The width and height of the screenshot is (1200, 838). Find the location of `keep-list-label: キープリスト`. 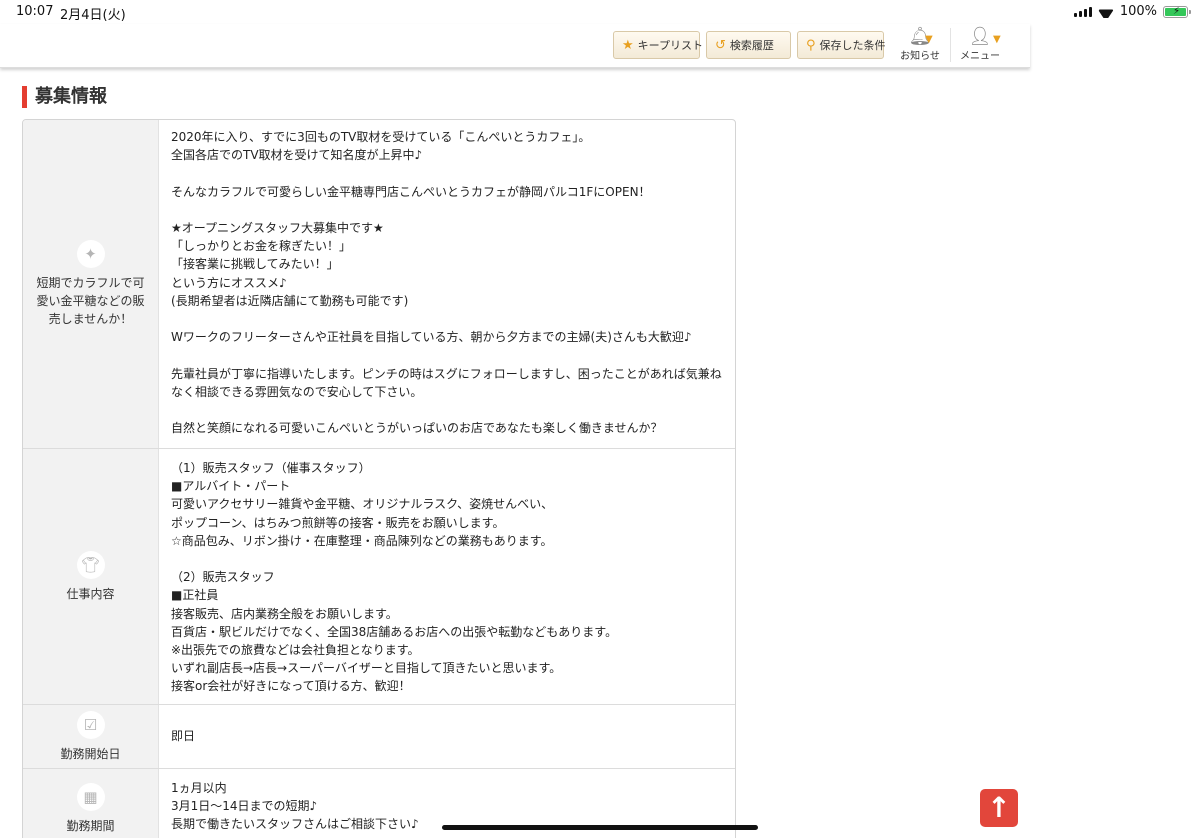

keep-list-label: キープリスト is located at coordinates (670, 45).